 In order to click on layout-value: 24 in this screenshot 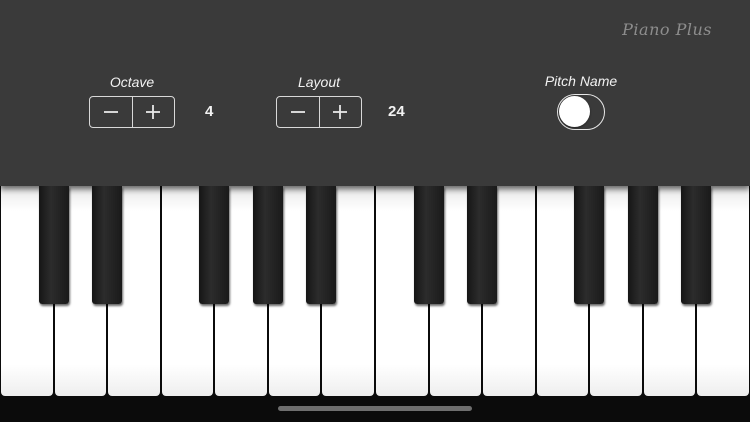, I will do `click(396, 111)`.